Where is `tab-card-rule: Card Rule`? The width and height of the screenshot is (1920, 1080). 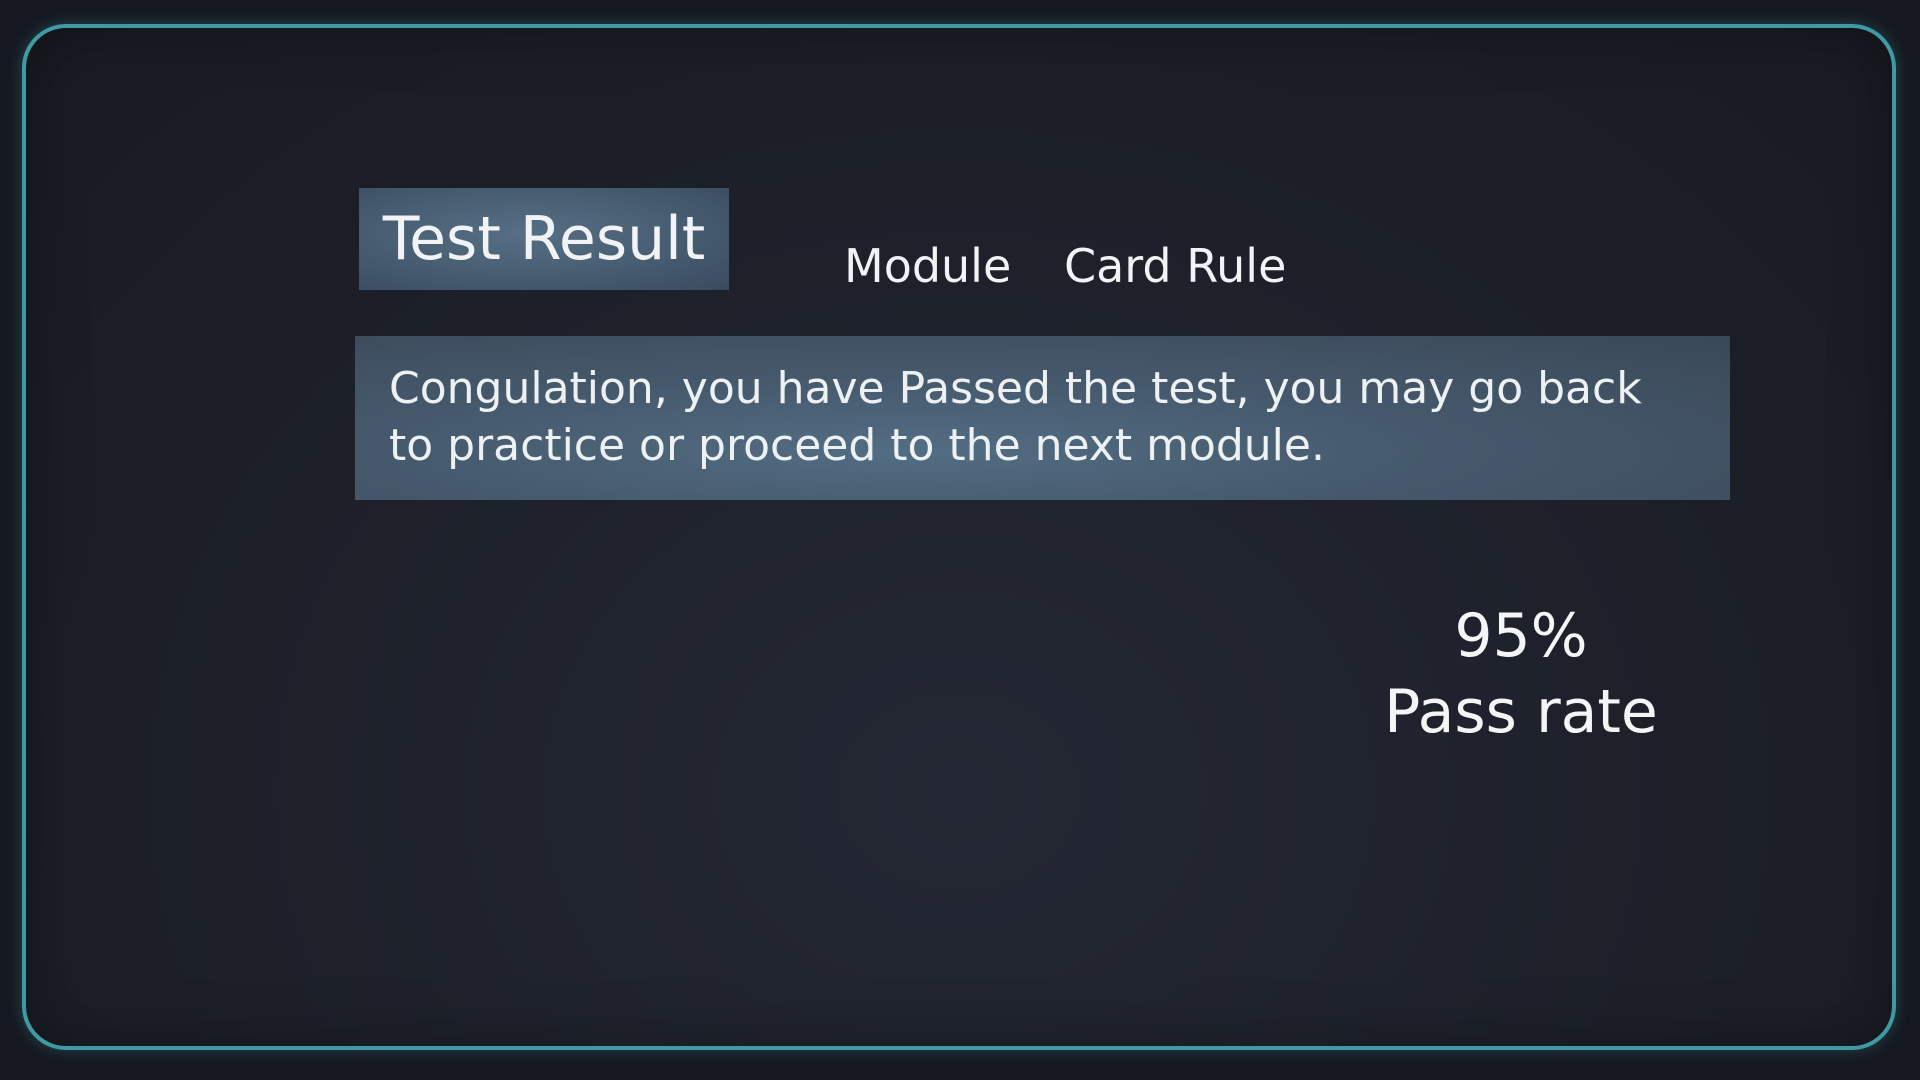 tab-card-rule: Card Rule is located at coordinates (1175, 266).